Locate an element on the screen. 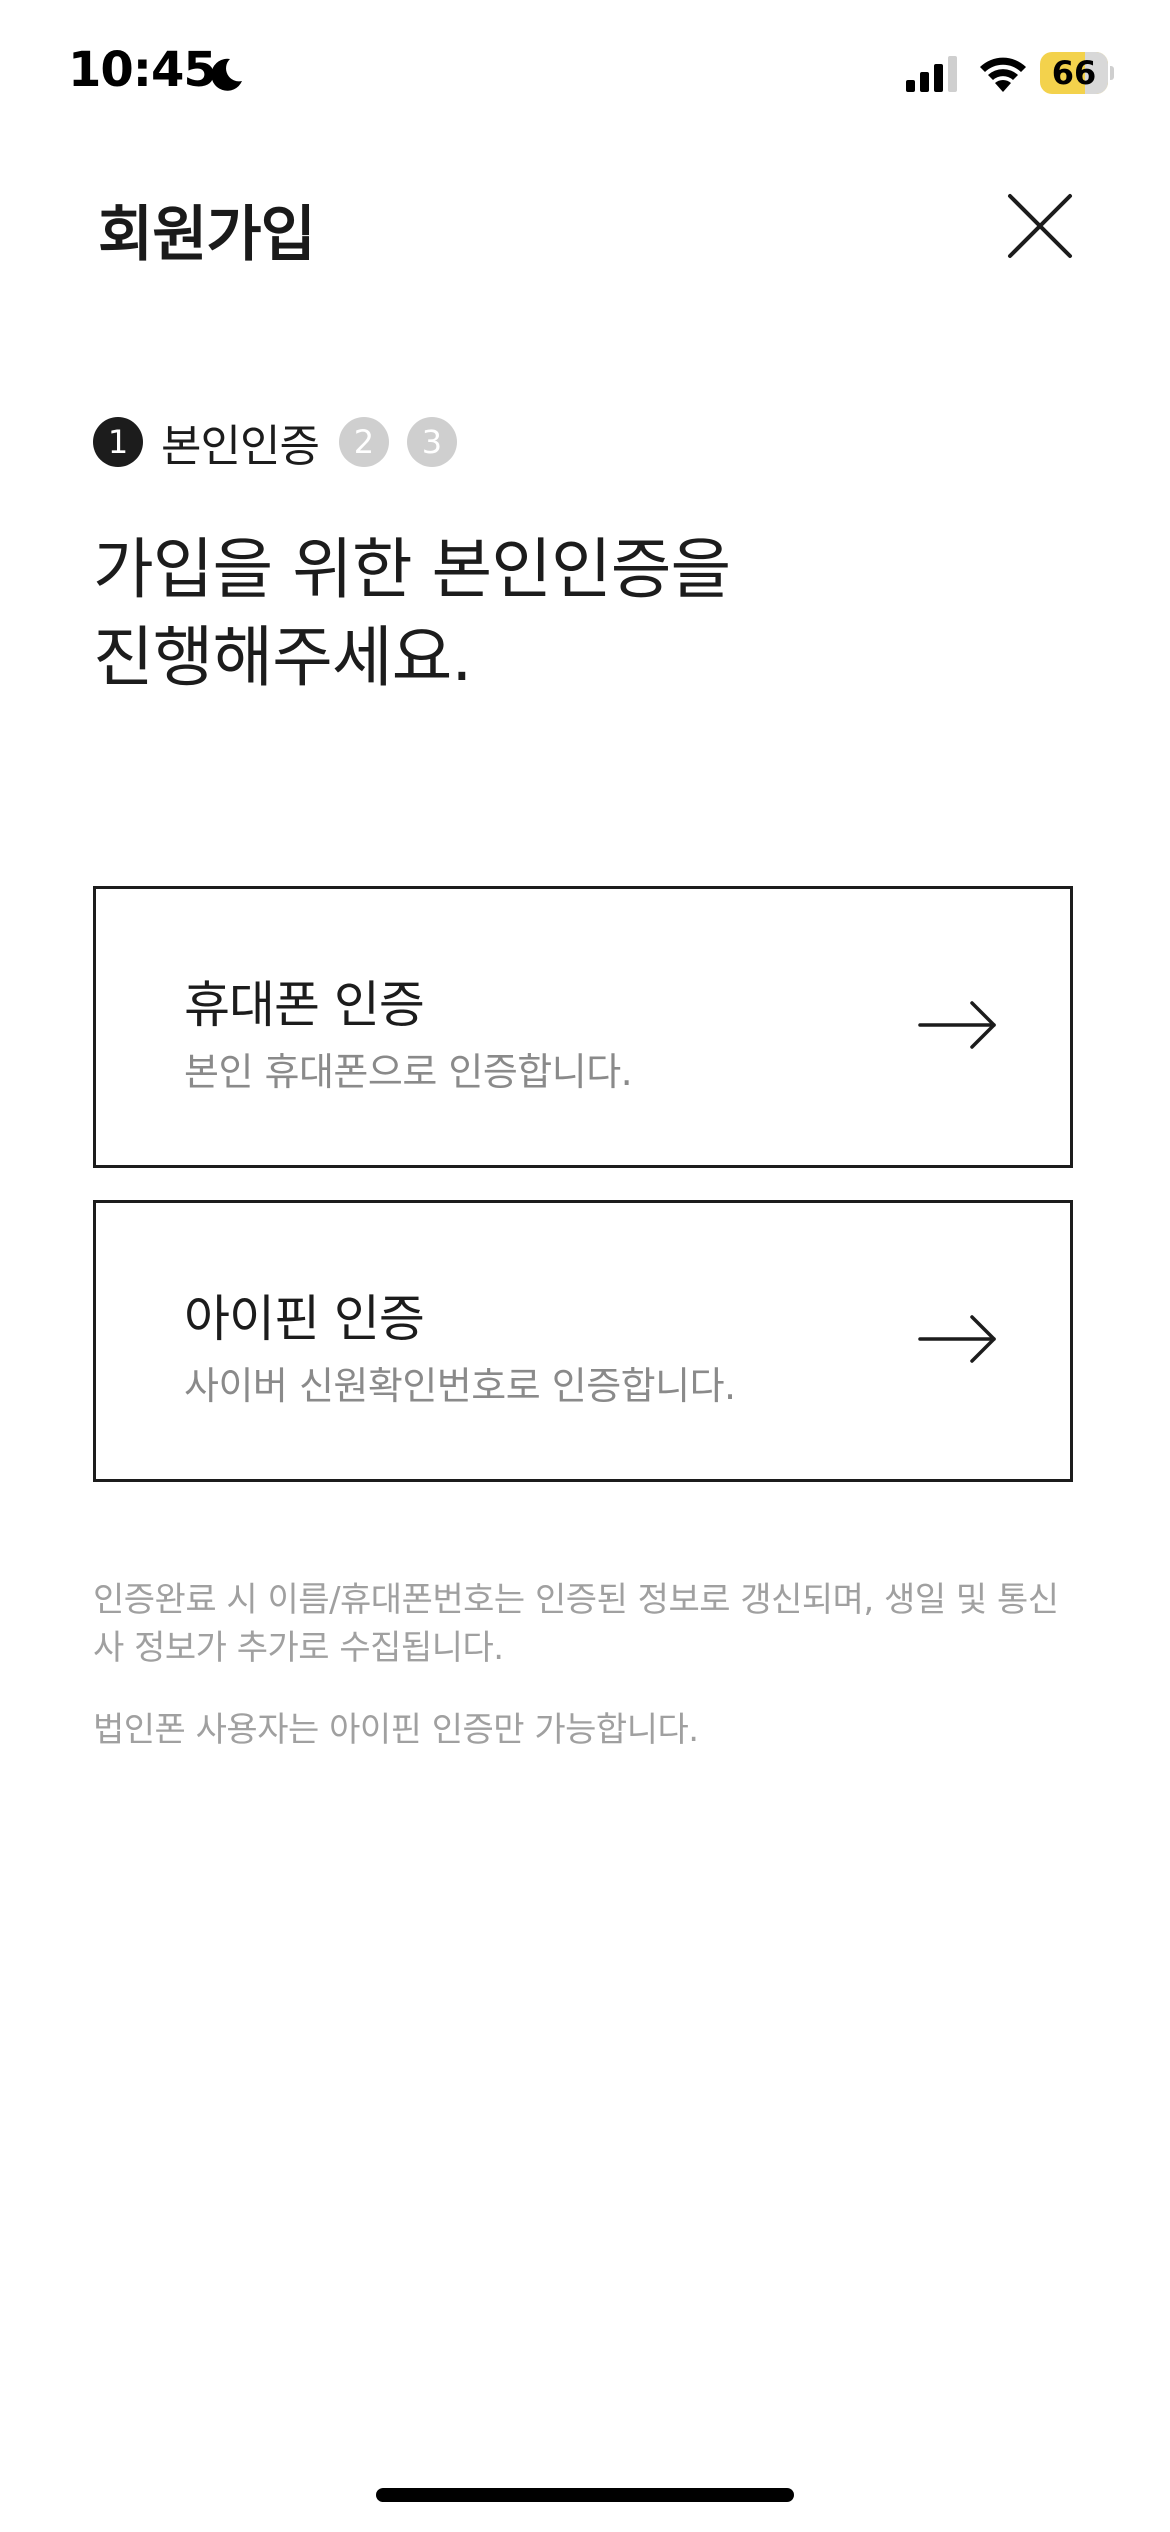  battery-level: 66 is located at coordinates (1074, 73).